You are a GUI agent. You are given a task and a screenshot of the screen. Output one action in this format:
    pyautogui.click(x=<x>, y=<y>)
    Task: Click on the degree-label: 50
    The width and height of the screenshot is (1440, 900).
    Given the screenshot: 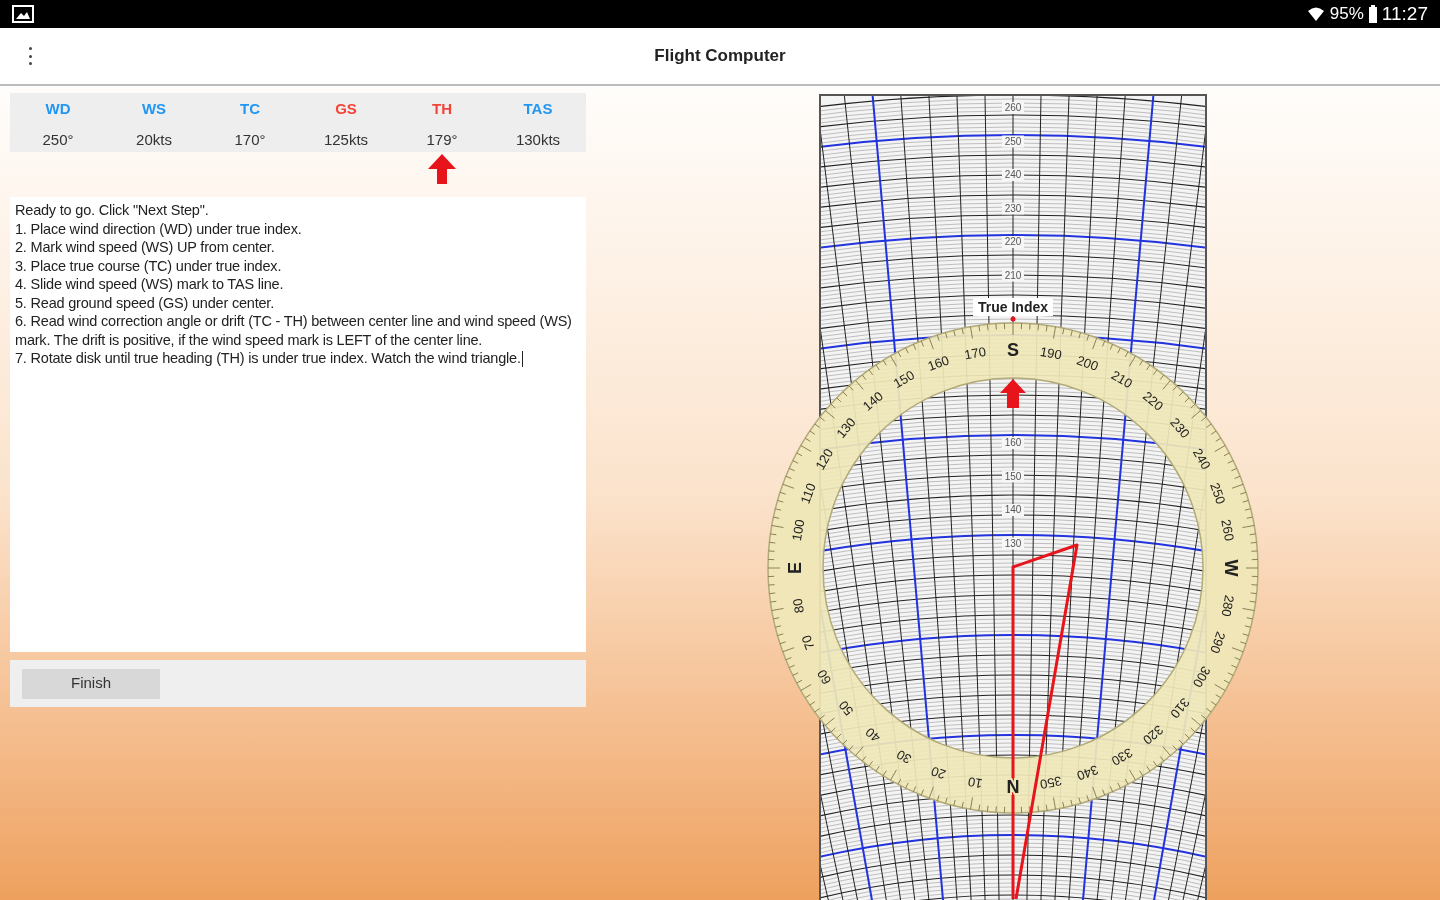 What is the action you would take?
    pyautogui.click(x=846, y=708)
    